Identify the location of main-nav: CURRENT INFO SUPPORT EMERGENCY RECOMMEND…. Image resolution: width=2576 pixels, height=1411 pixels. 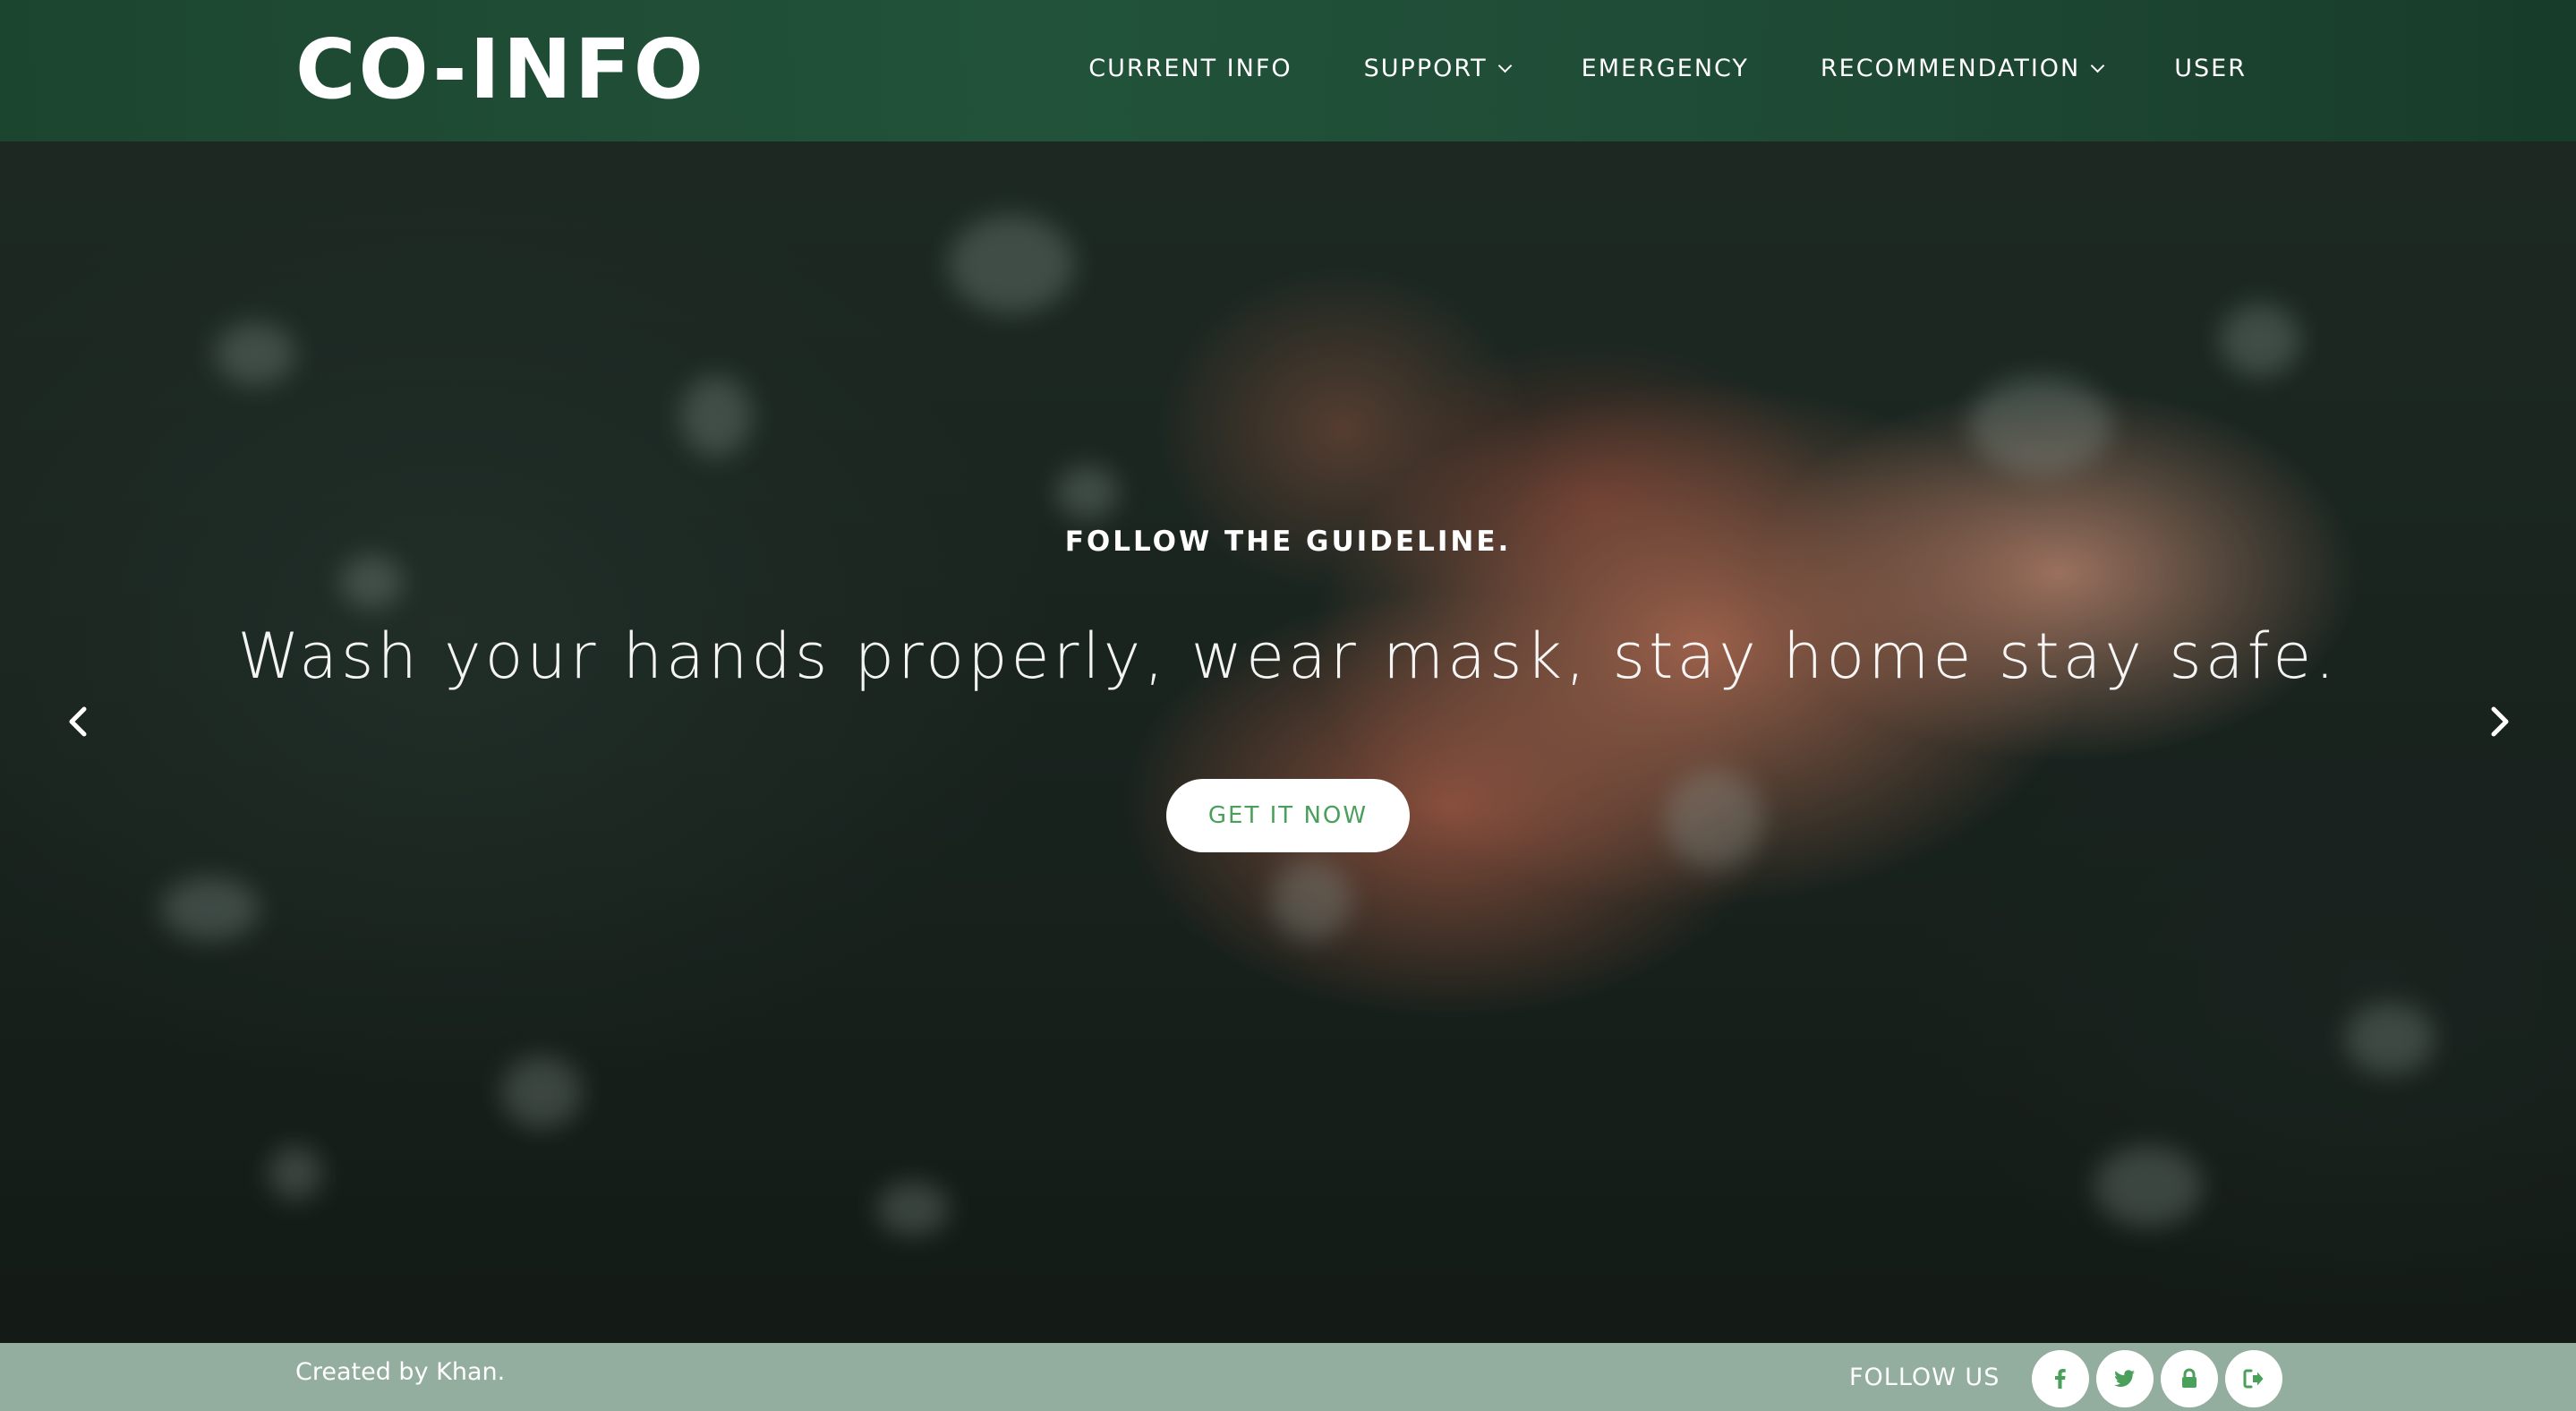
(1667, 68).